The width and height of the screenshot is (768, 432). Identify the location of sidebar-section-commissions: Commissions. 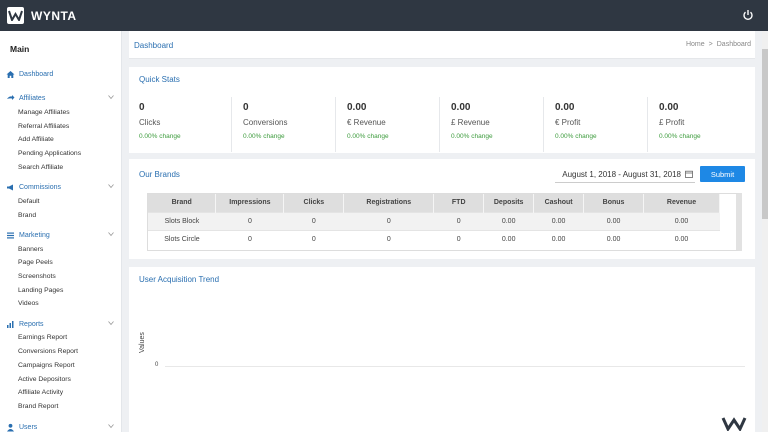
(62, 187).